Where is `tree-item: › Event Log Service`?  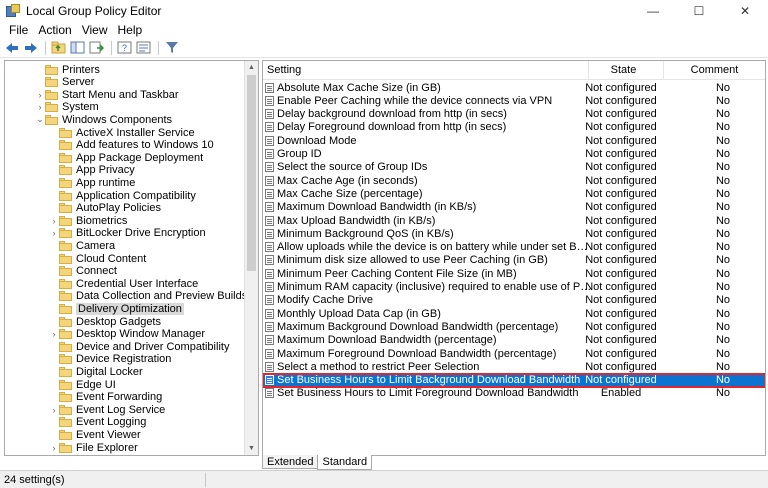
tree-item: › Event Log Service is located at coordinates (107, 409).